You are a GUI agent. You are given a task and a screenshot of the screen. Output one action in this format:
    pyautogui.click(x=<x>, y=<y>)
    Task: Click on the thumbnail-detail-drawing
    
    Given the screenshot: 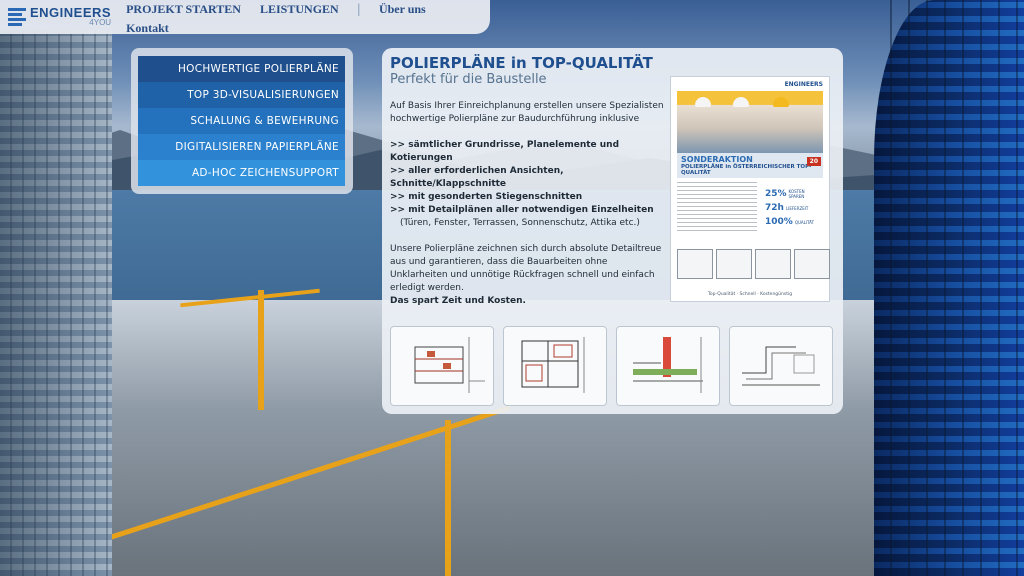 What is the action you would take?
    pyautogui.click(x=668, y=366)
    